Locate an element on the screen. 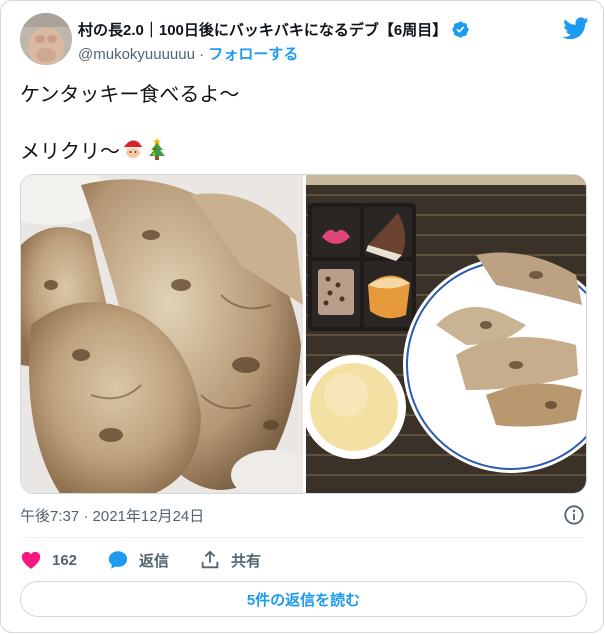  like-count: 162 is located at coordinates (65, 560).